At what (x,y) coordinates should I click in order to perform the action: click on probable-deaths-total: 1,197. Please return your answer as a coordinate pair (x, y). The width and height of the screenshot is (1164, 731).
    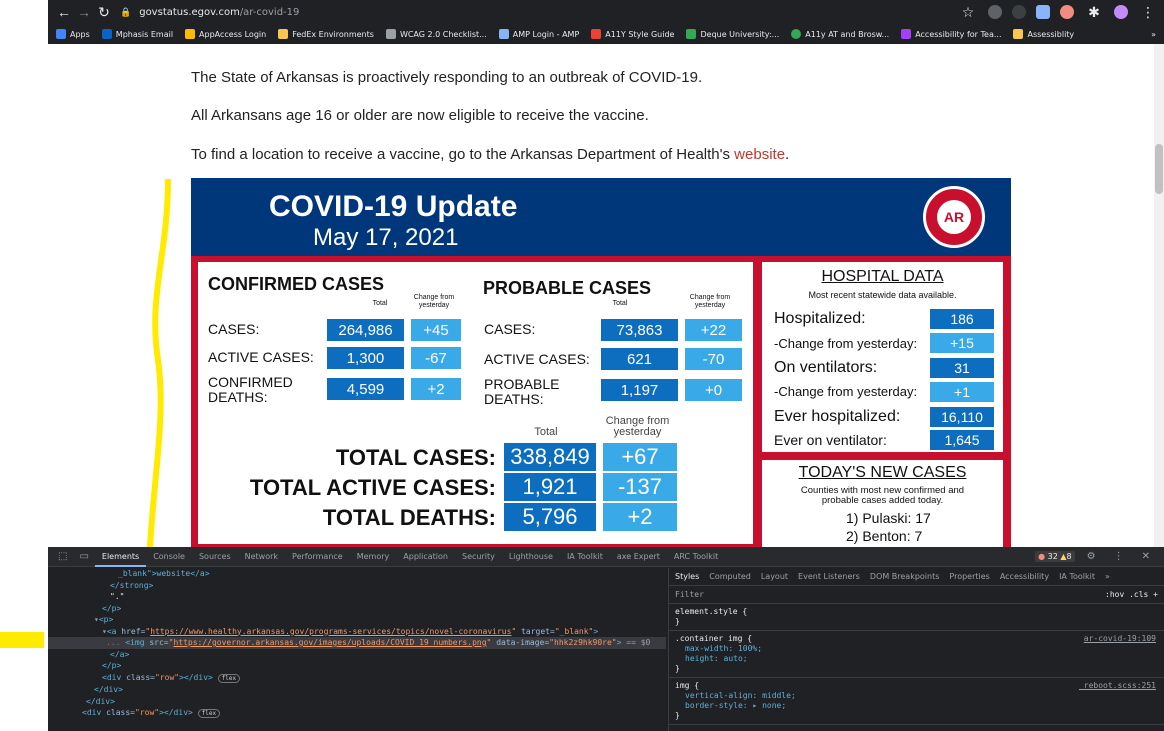
    Looking at the image, I should click on (639, 390).